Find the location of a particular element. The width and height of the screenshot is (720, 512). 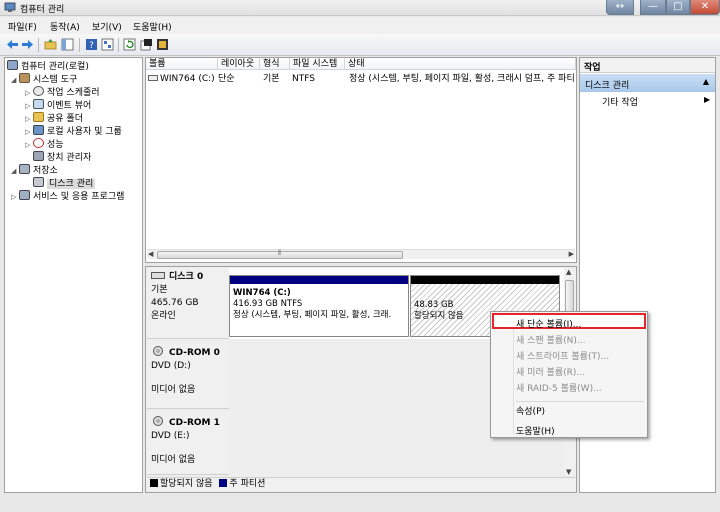

horizontal-scrollbar: ◀ ⦀ ▶ is located at coordinates (361, 254).